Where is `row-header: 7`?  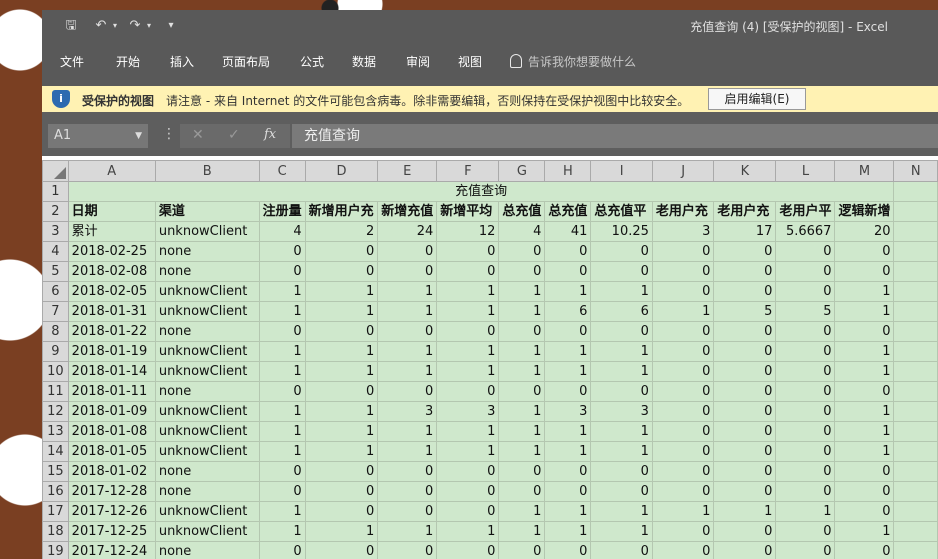 row-header: 7 is located at coordinates (55, 311).